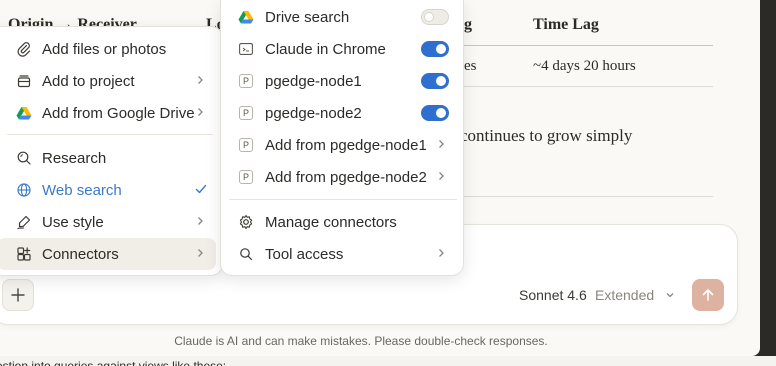  I want to click on menu-item-web-search: Web search, so click(108, 190).